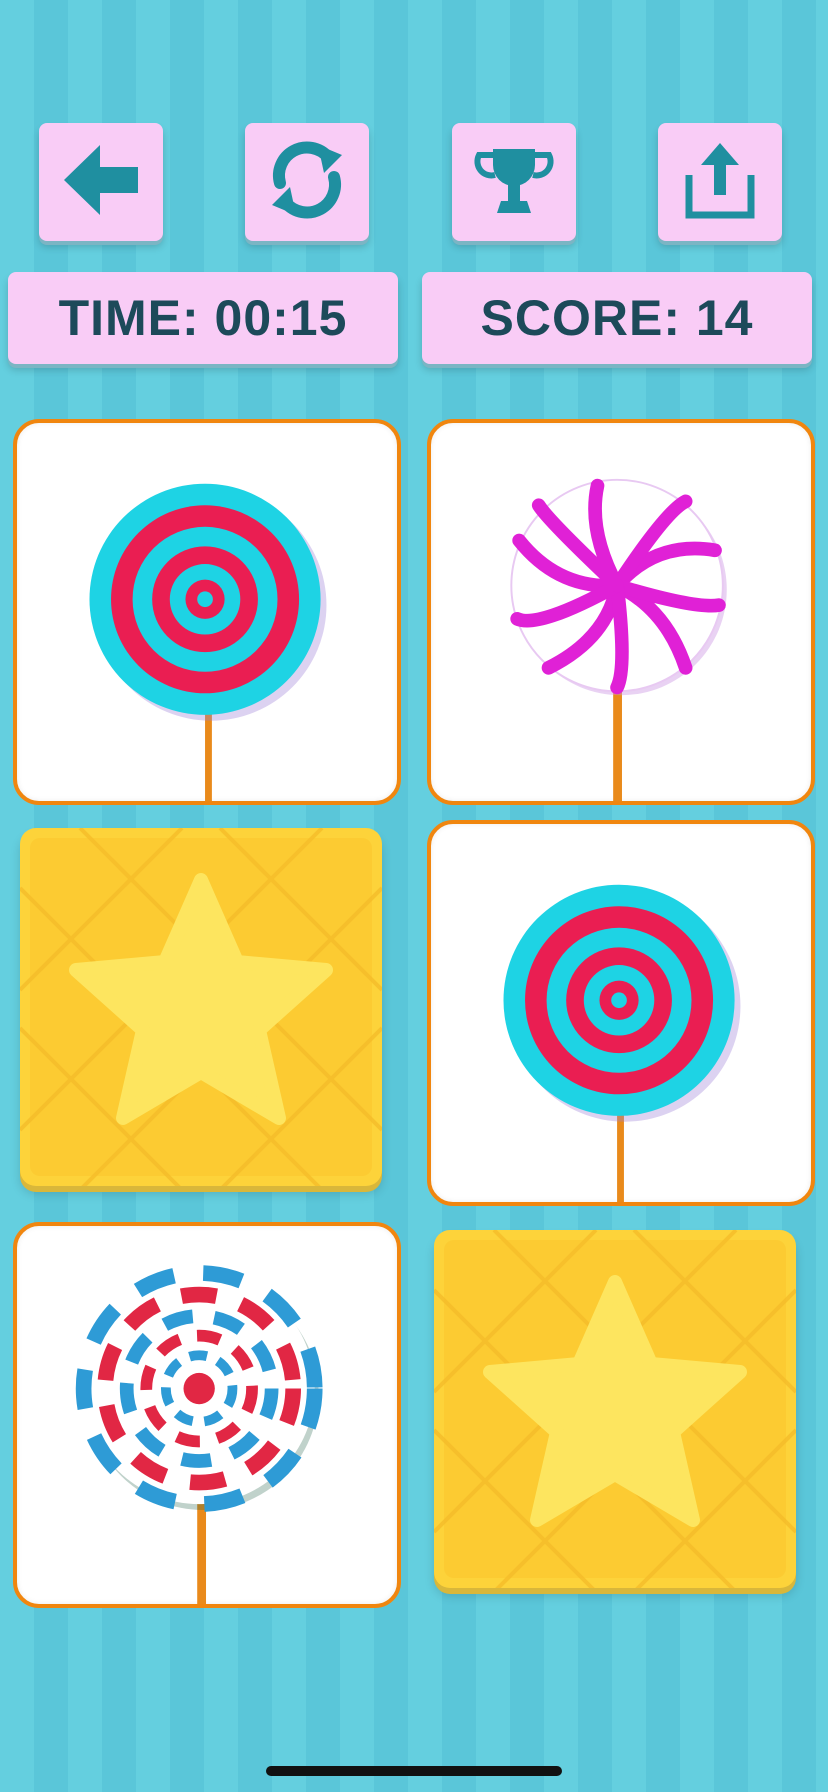 Image resolution: width=828 pixels, height=1792 pixels. I want to click on share-icon, so click(720, 182).